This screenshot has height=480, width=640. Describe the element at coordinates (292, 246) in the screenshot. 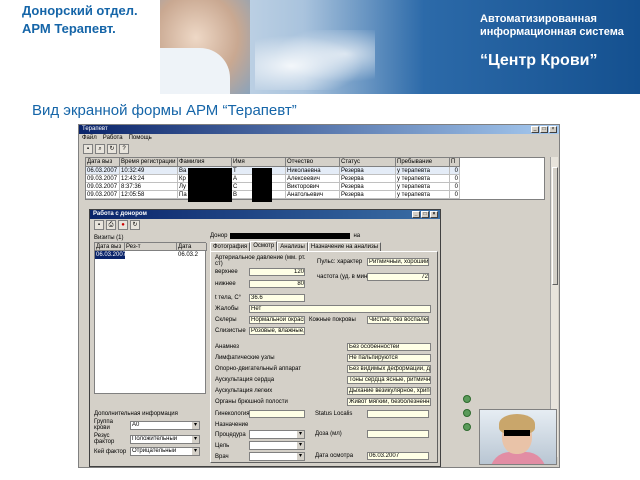

I see `tab-analyses: Анализы` at that location.